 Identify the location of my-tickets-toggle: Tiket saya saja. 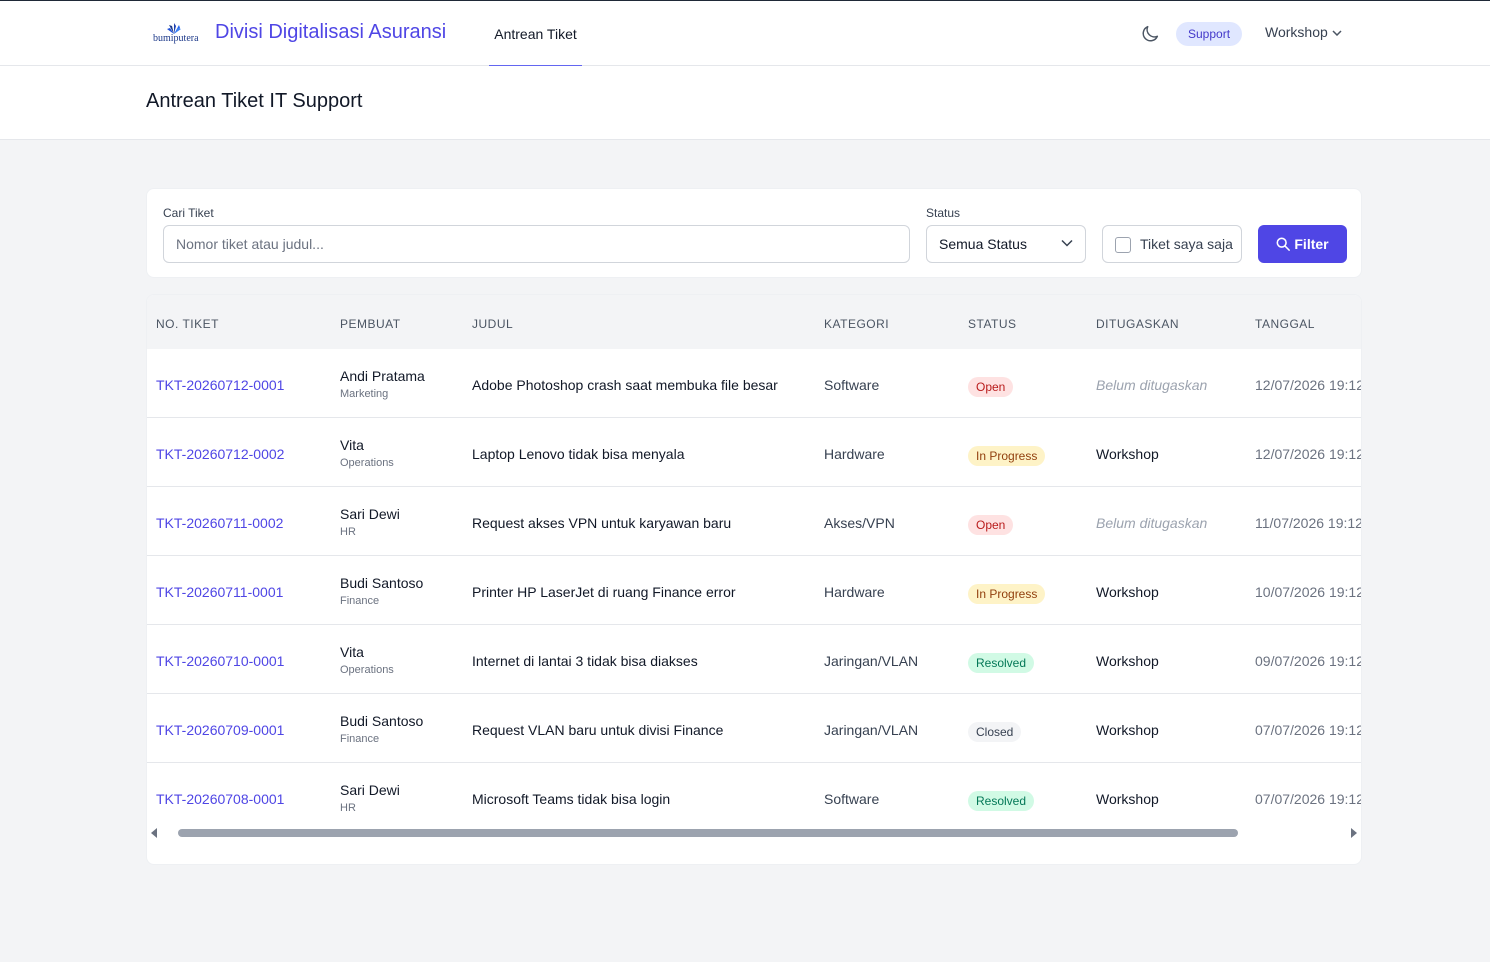
(1172, 244).